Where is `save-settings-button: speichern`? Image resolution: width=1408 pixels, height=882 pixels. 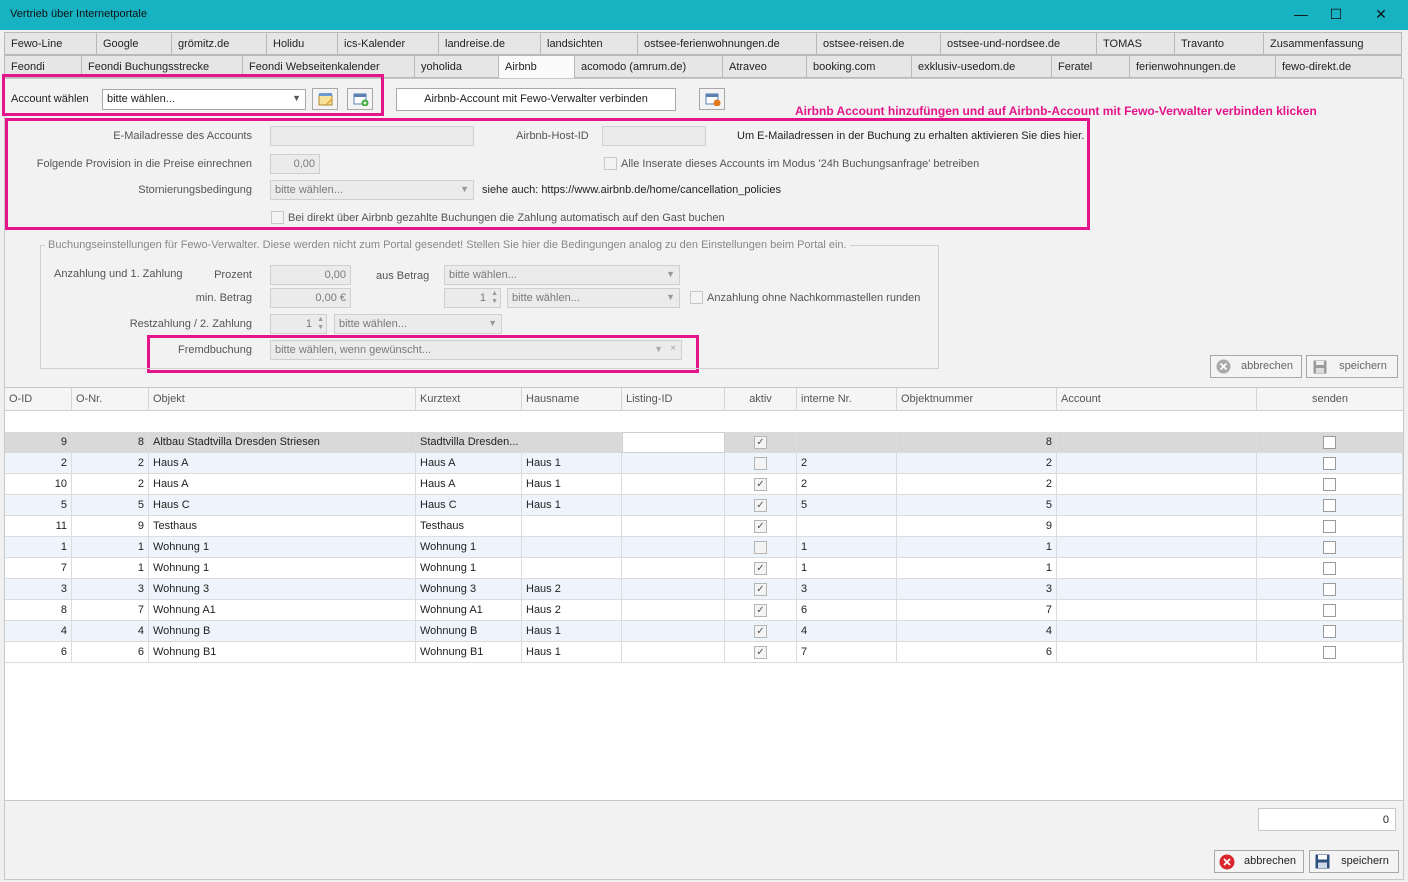
save-settings-button: speichern is located at coordinates (1352, 366).